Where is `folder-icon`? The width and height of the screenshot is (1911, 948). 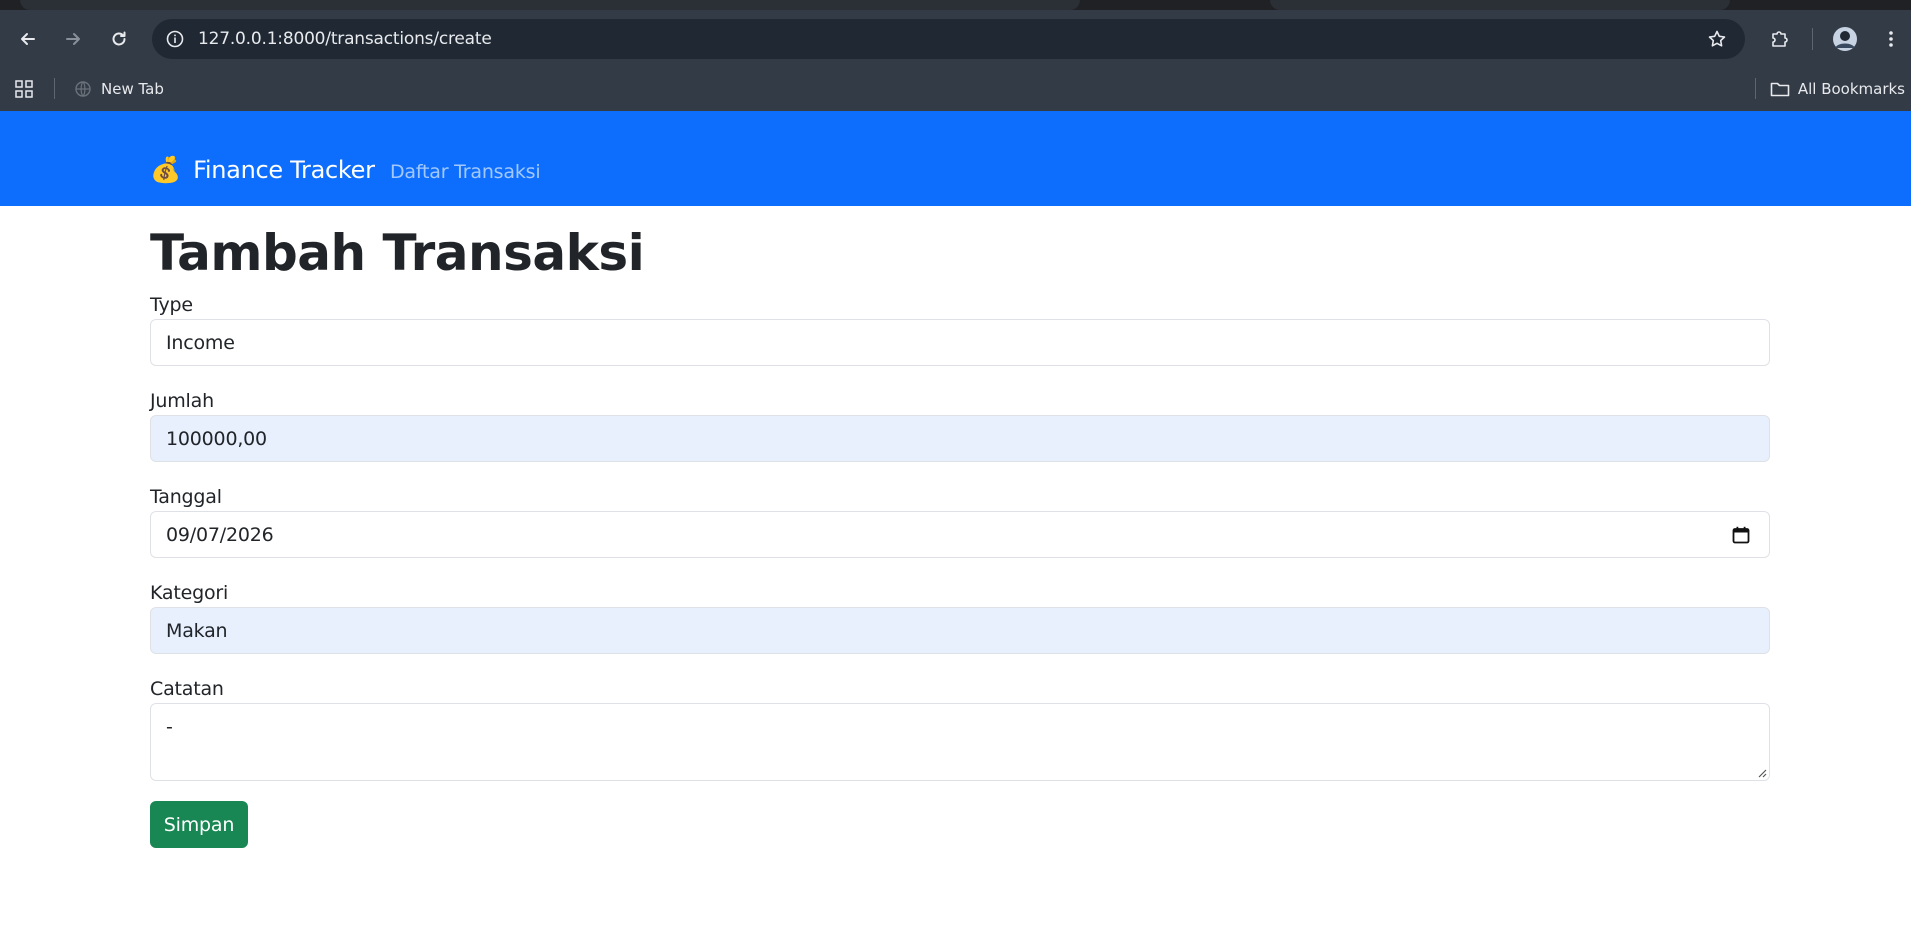
folder-icon is located at coordinates (1780, 89).